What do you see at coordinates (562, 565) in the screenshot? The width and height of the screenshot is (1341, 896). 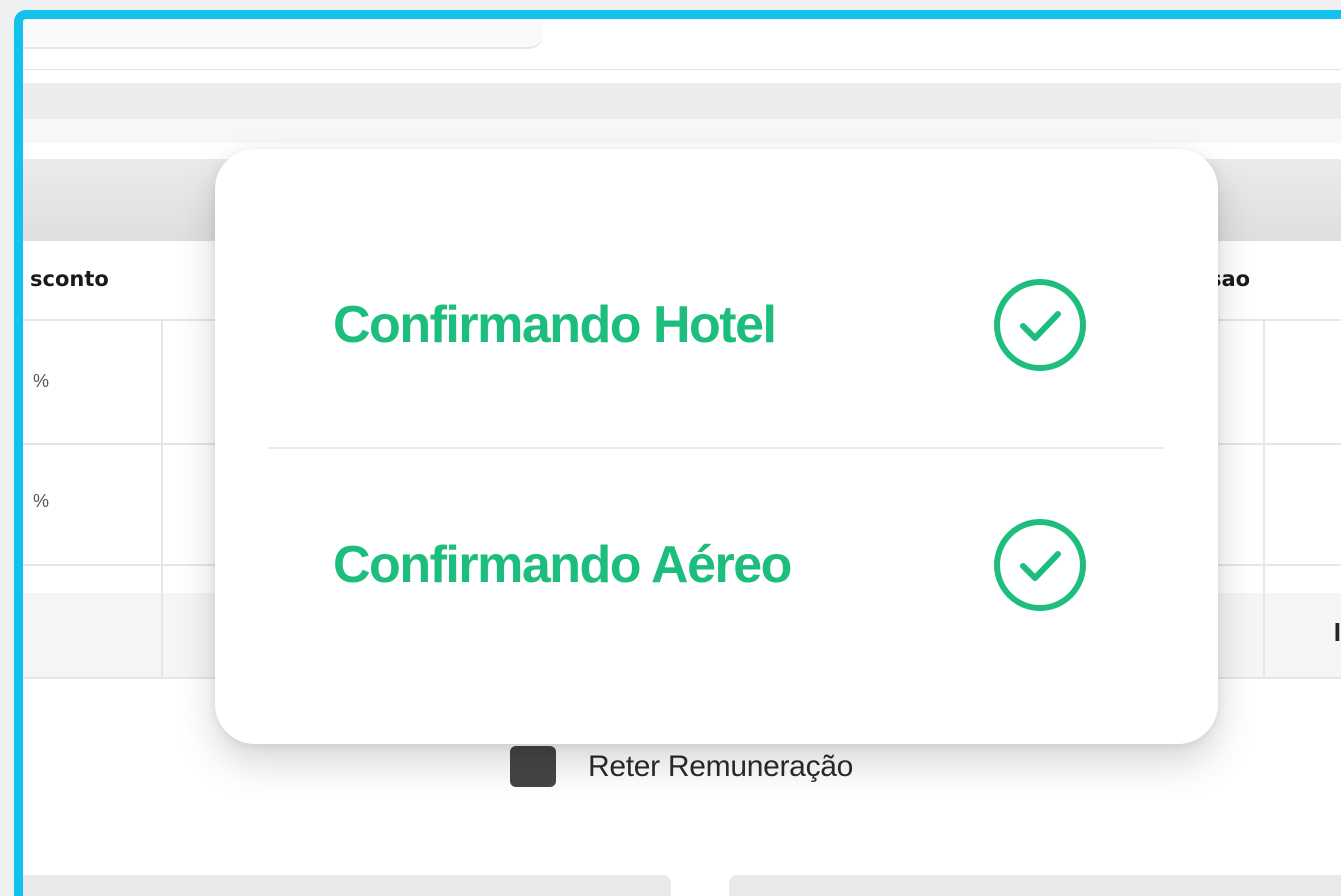 I see `status-label-flight: Confirmando Aéreo` at bounding box center [562, 565].